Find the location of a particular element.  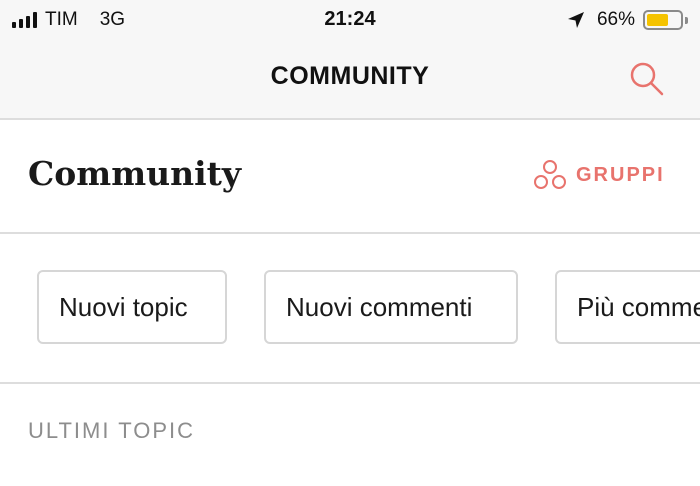

section-label-latest-topics: ULTIMI TOPIC is located at coordinates (112, 430).